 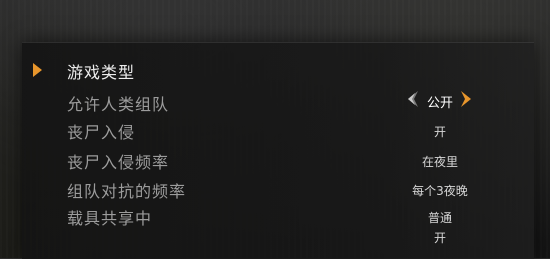 I want to click on menu-item-label: 游戏类型, so click(x=101, y=72).